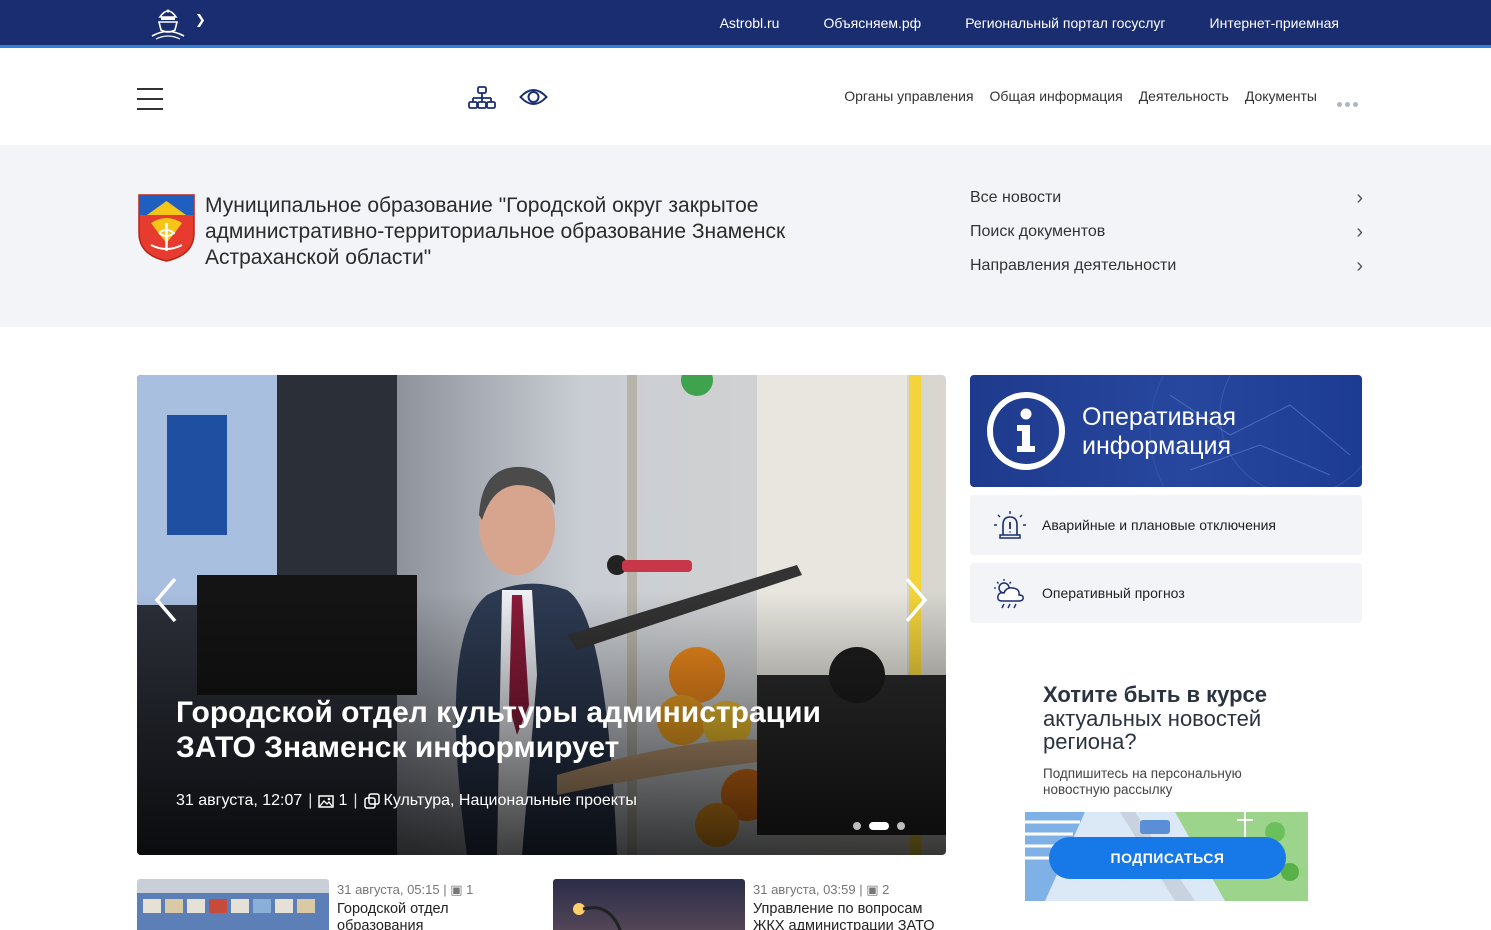  I want to click on promo-heading-bold: Хотите быть в курсе, so click(1155, 694).